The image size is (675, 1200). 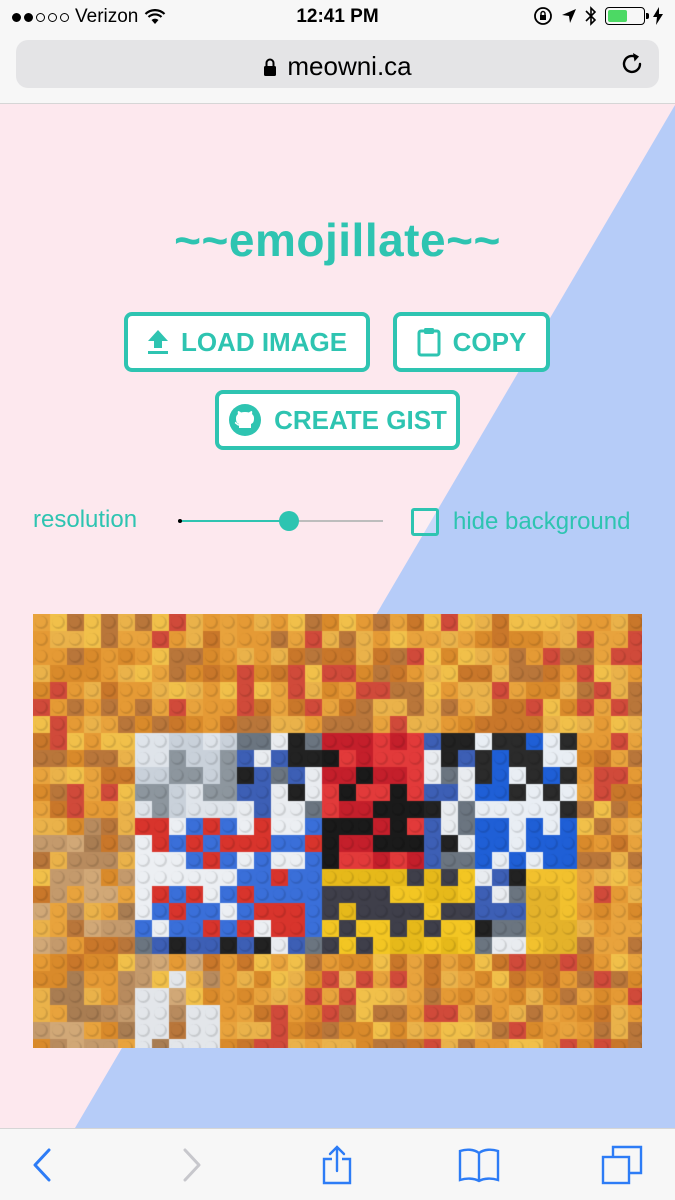 I want to click on status-bar: Verizon 12:41 PM, so click(x=337, y=18).